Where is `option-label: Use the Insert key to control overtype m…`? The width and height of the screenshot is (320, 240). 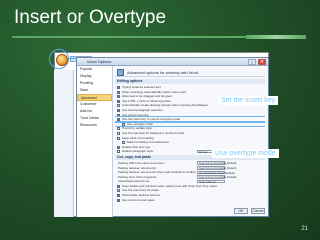
option-label: Use the Insert key to control overtype m… is located at coordinates (151, 119).